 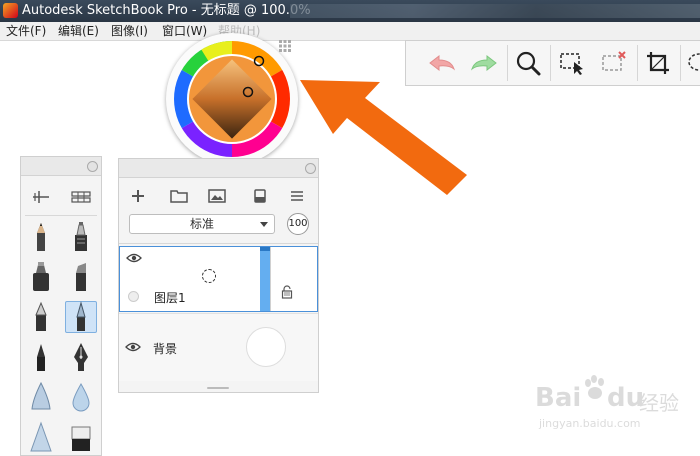 I want to click on fountain-pen-icon, so click(x=81, y=357).